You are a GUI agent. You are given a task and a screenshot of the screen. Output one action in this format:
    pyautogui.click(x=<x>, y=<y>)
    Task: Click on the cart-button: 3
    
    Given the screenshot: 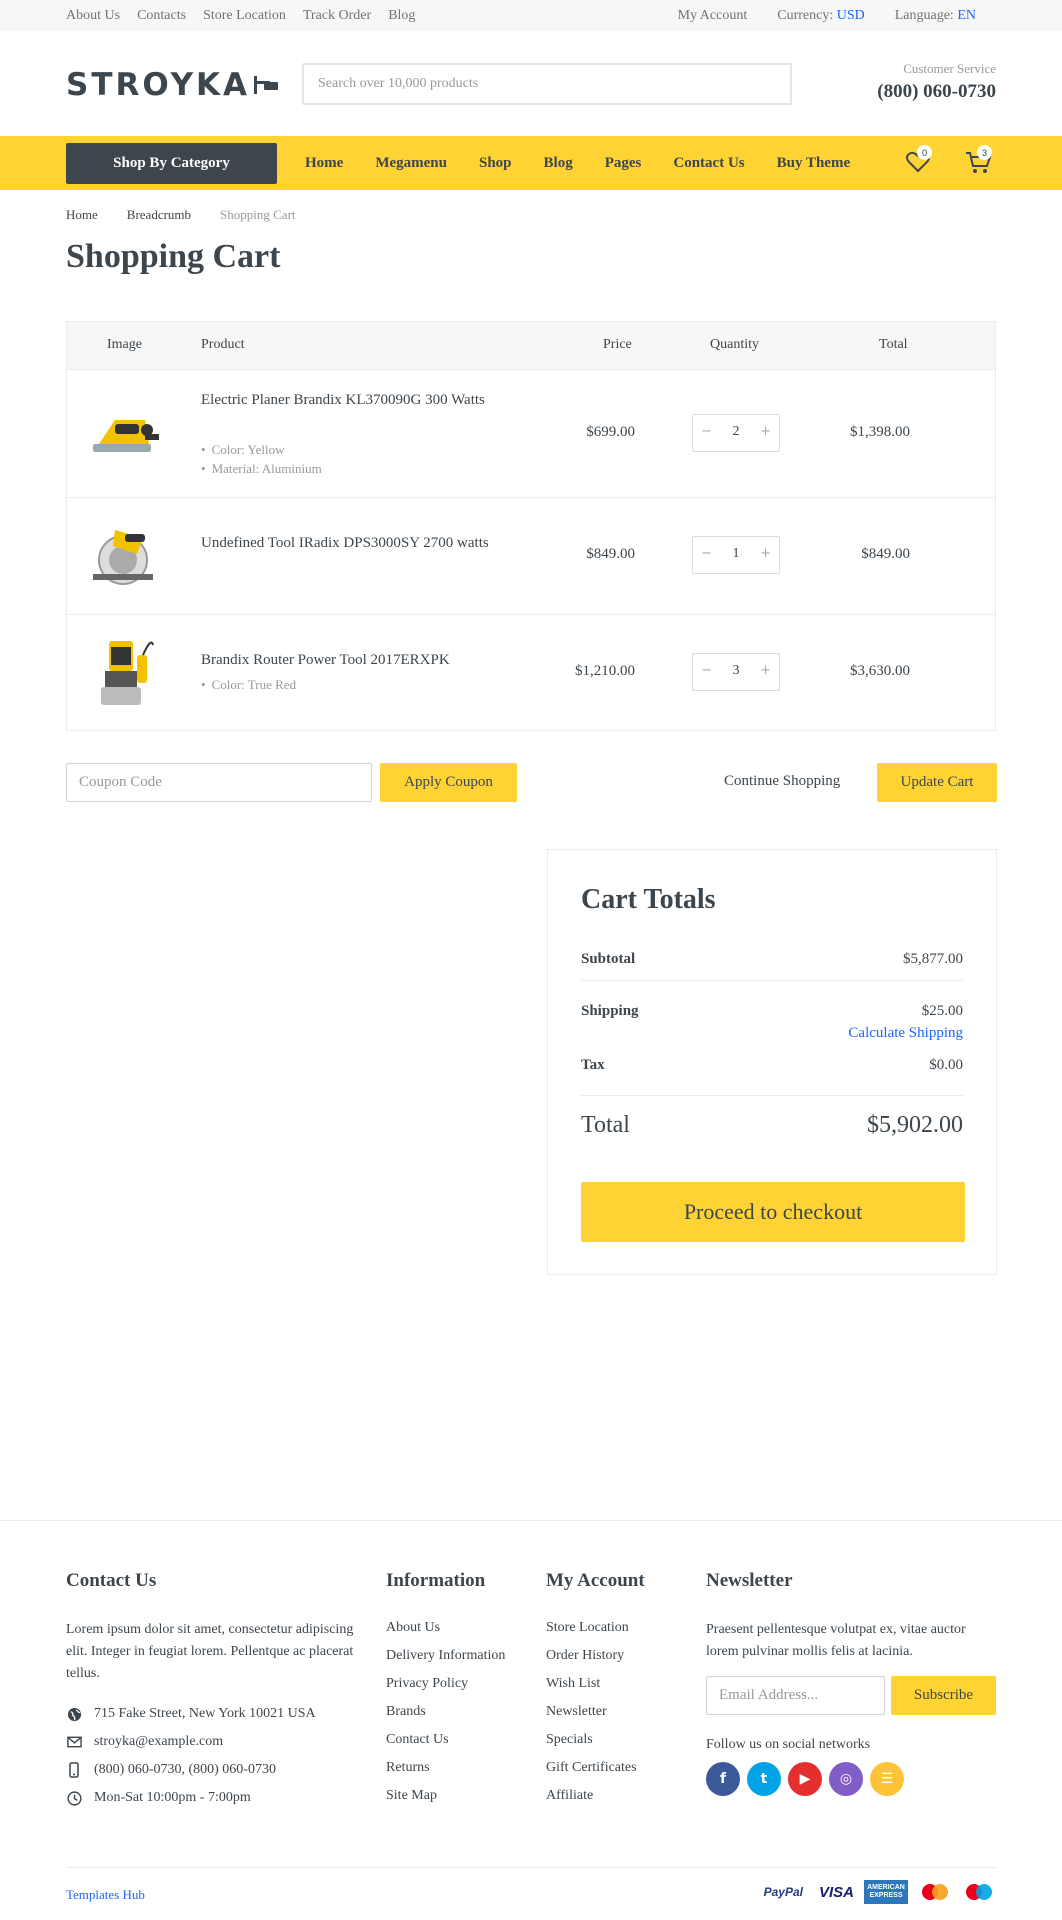 What is the action you would take?
    pyautogui.click(x=978, y=162)
    